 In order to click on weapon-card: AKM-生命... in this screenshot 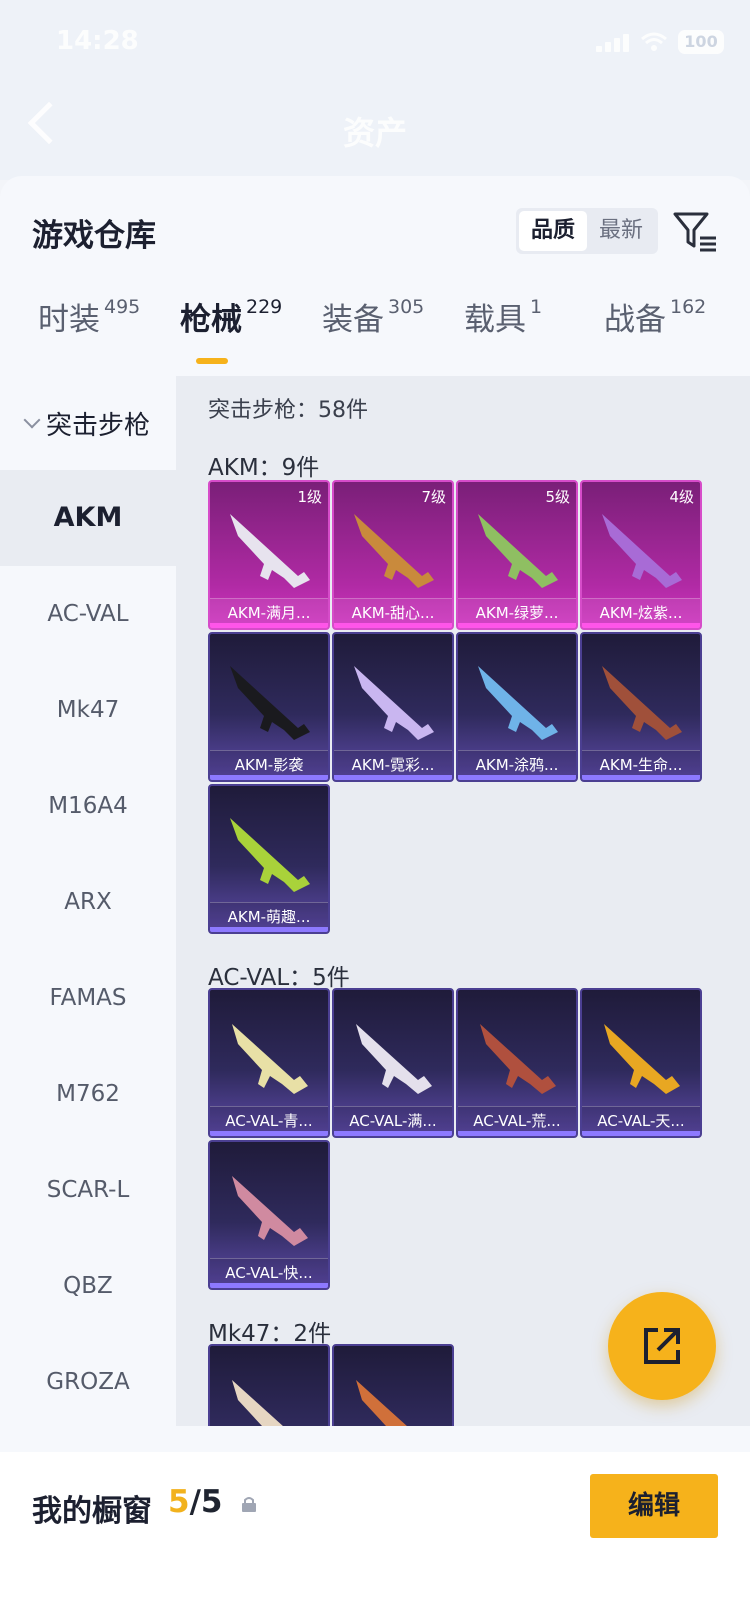, I will do `click(641, 707)`.